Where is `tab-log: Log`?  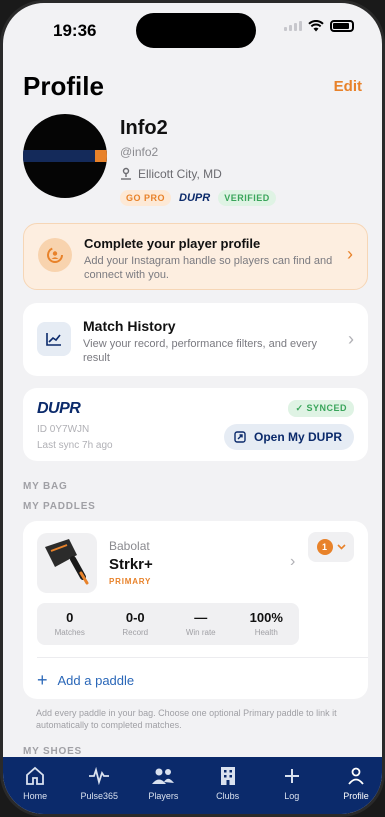 tab-log: Log is located at coordinates (292, 785).